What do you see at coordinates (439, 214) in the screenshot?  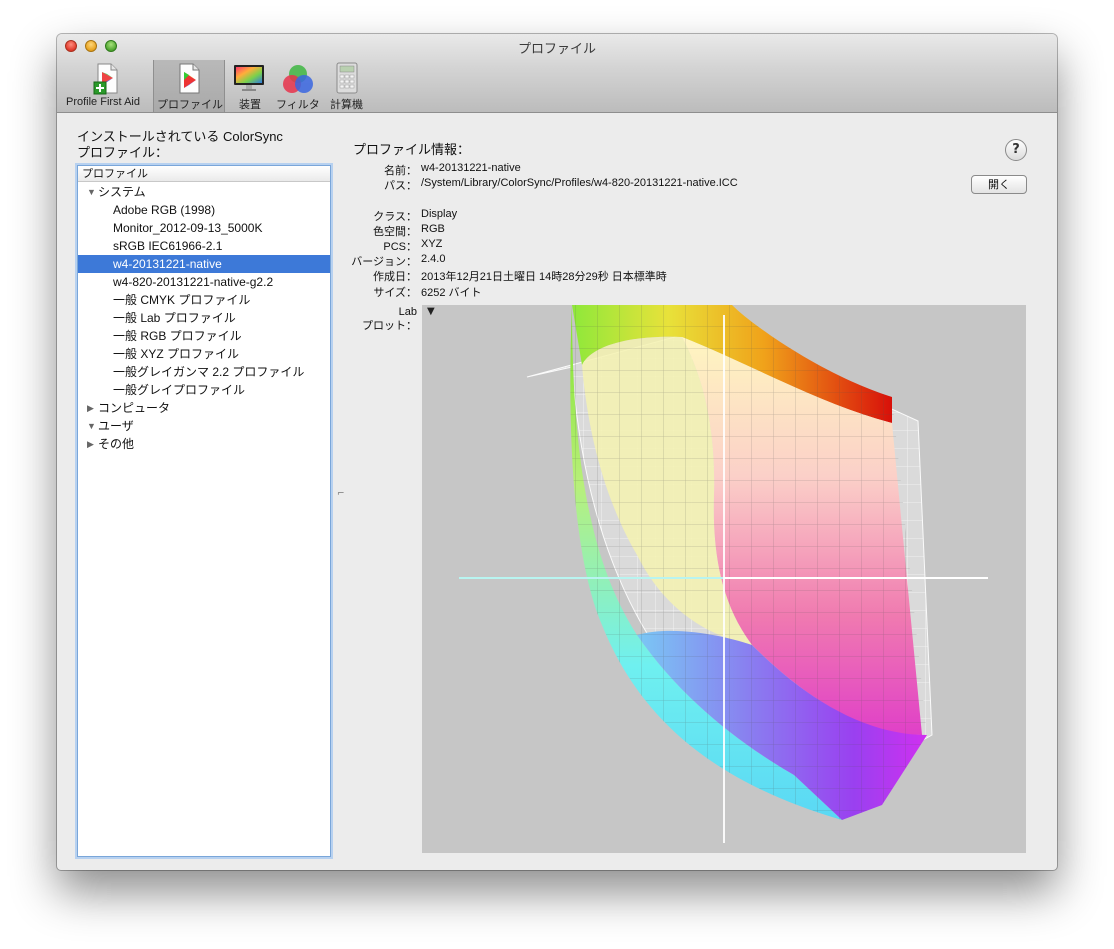 I see `class-value: Display` at bounding box center [439, 214].